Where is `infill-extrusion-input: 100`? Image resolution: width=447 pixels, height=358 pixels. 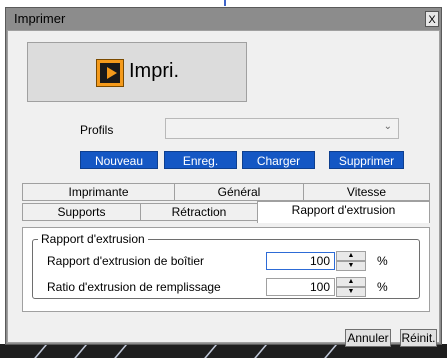
infill-extrusion-input: 100 is located at coordinates (300, 287).